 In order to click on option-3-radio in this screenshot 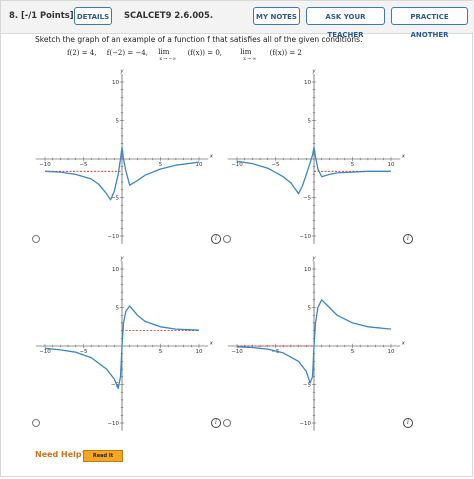, I will do `click(36, 423)`.